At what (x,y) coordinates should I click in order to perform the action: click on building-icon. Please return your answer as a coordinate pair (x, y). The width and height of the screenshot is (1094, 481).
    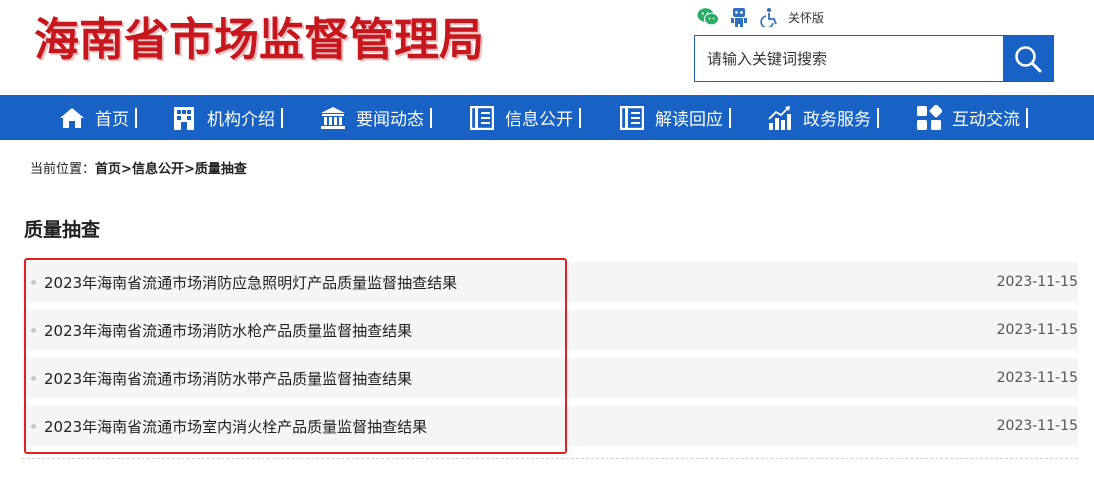
    Looking at the image, I should click on (184, 118).